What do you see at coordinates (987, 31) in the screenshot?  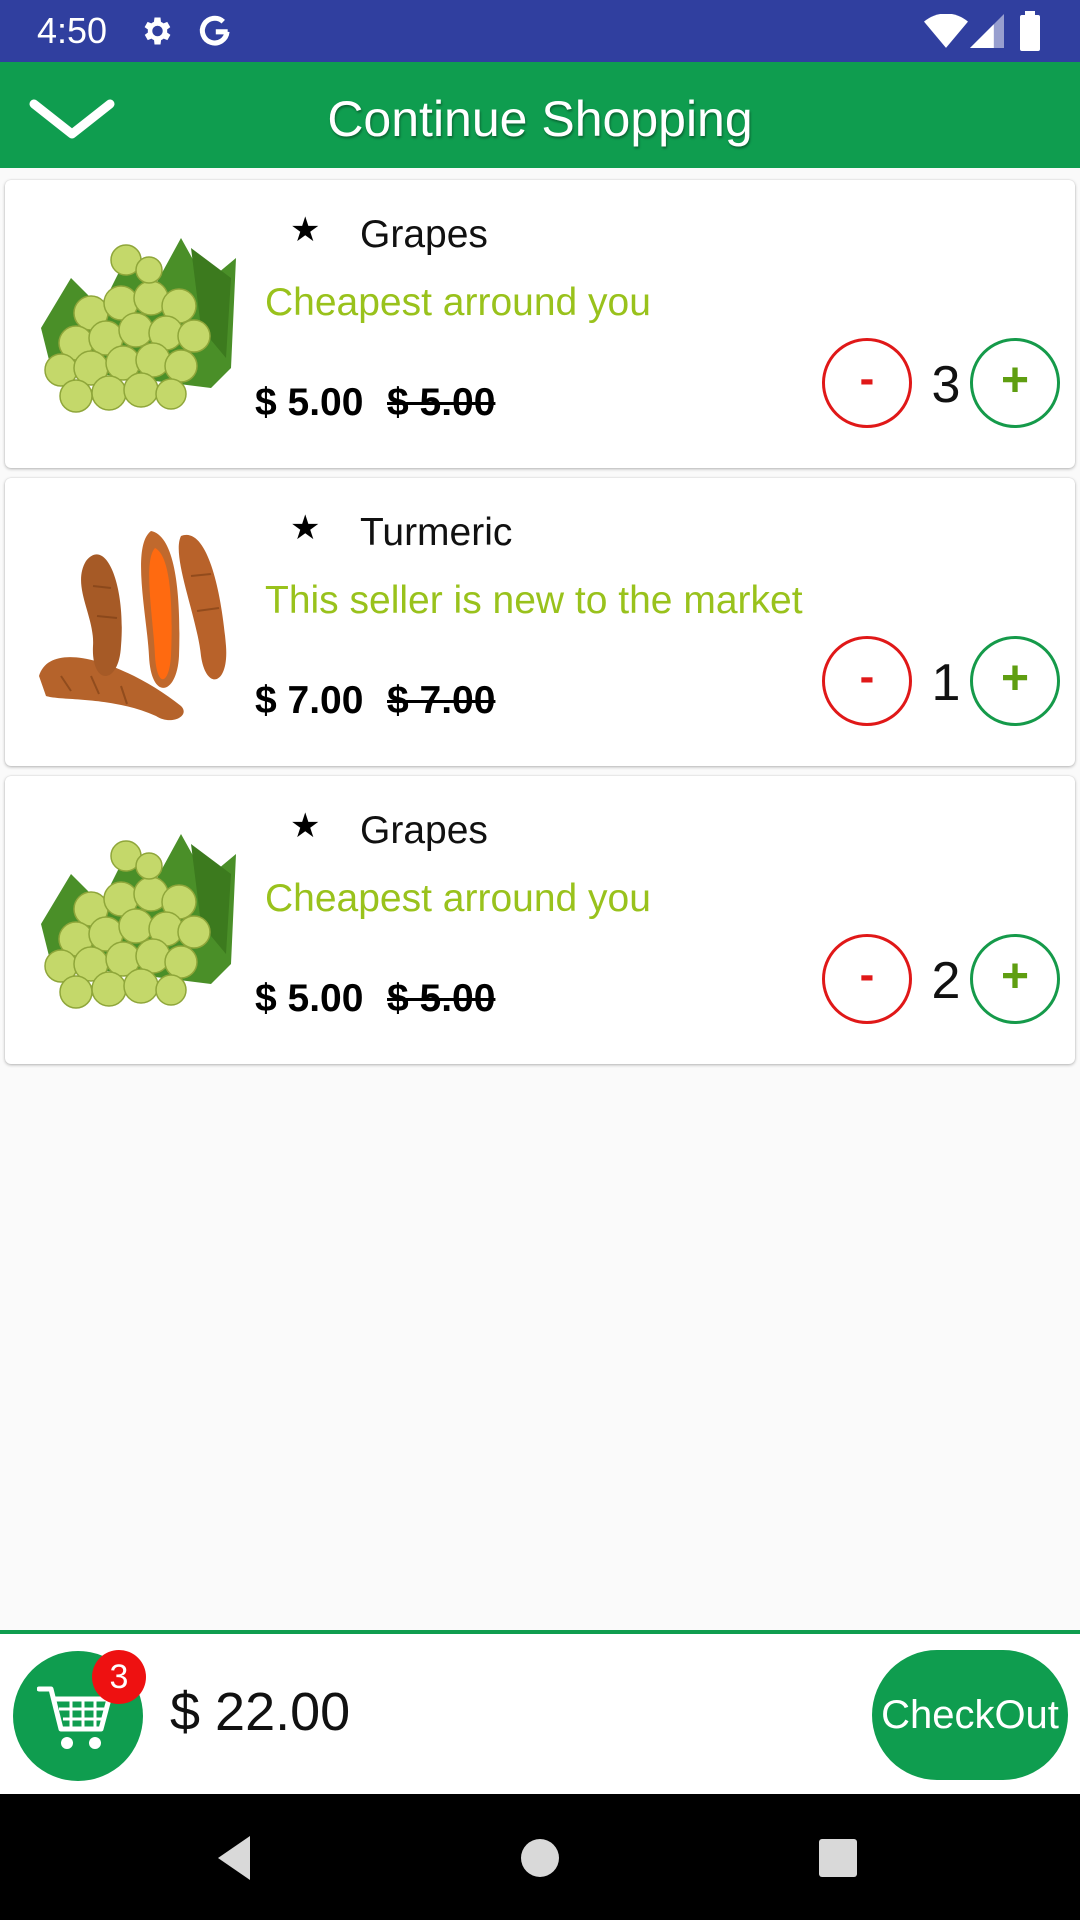 I see `signal-icon` at bounding box center [987, 31].